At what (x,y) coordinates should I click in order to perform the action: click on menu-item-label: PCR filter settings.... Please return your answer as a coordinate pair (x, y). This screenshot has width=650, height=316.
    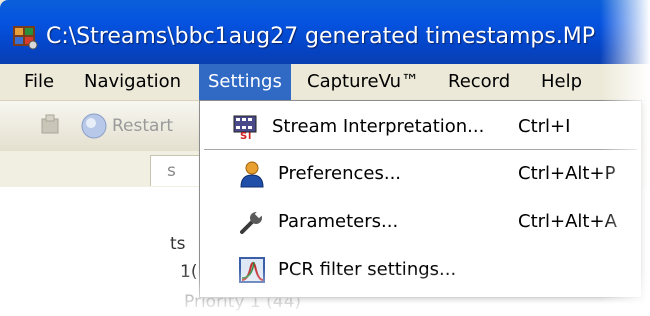
    Looking at the image, I should click on (367, 269).